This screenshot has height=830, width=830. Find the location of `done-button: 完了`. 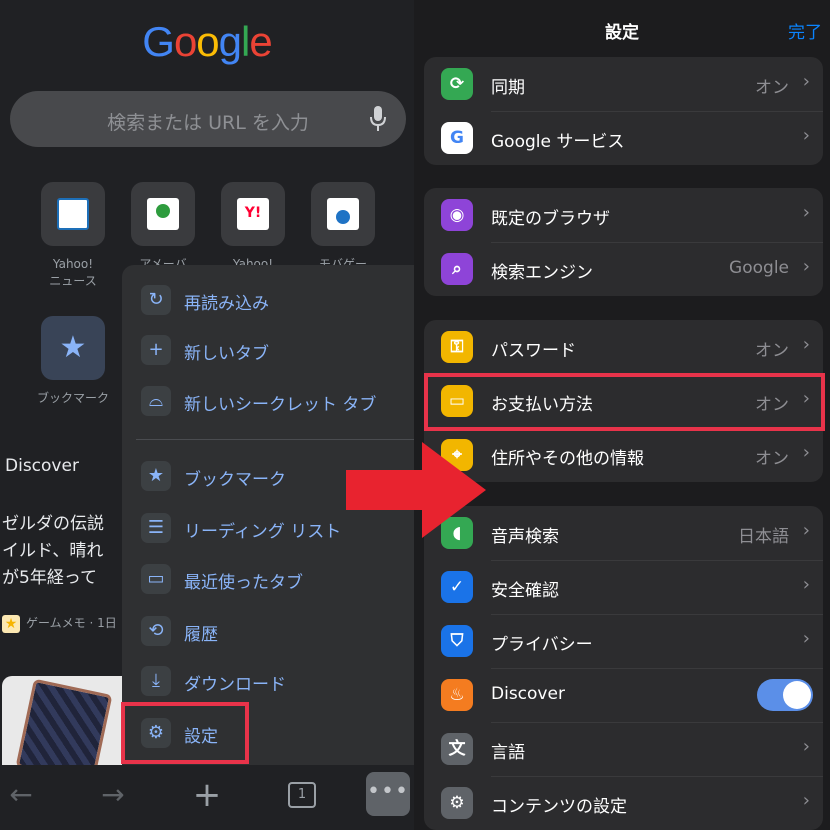

done-button: 完了 is located at coordinates (805, 30).